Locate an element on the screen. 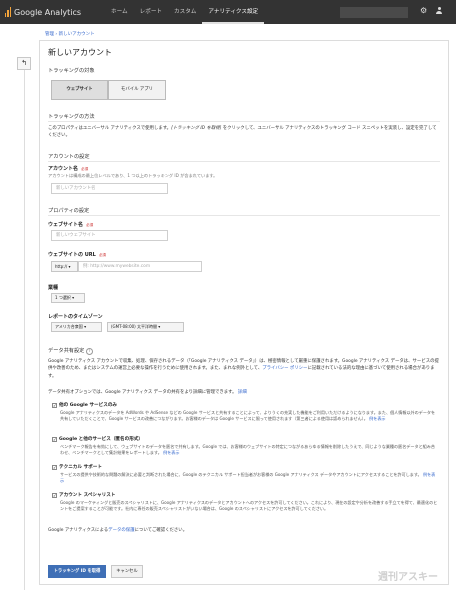 This screenshot has width=456, height=600. data-protection-text: Google アナリティクスによるデータの保護についてご確認ください。 is located at coordinates (118, 530).